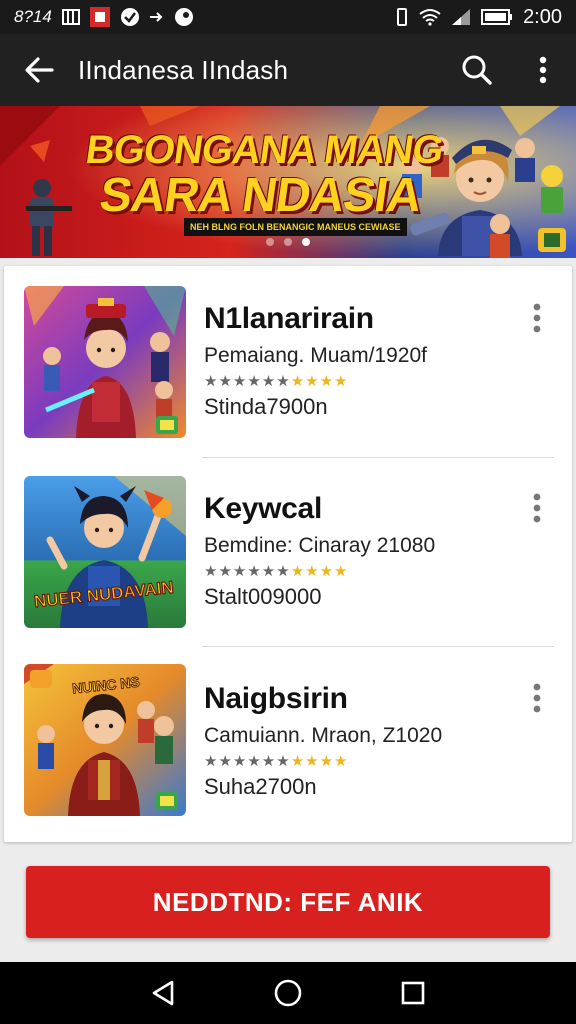 The height and width of the screenshot is (1024, 576). I want to click on vibrate-icon, so click(402, 17).